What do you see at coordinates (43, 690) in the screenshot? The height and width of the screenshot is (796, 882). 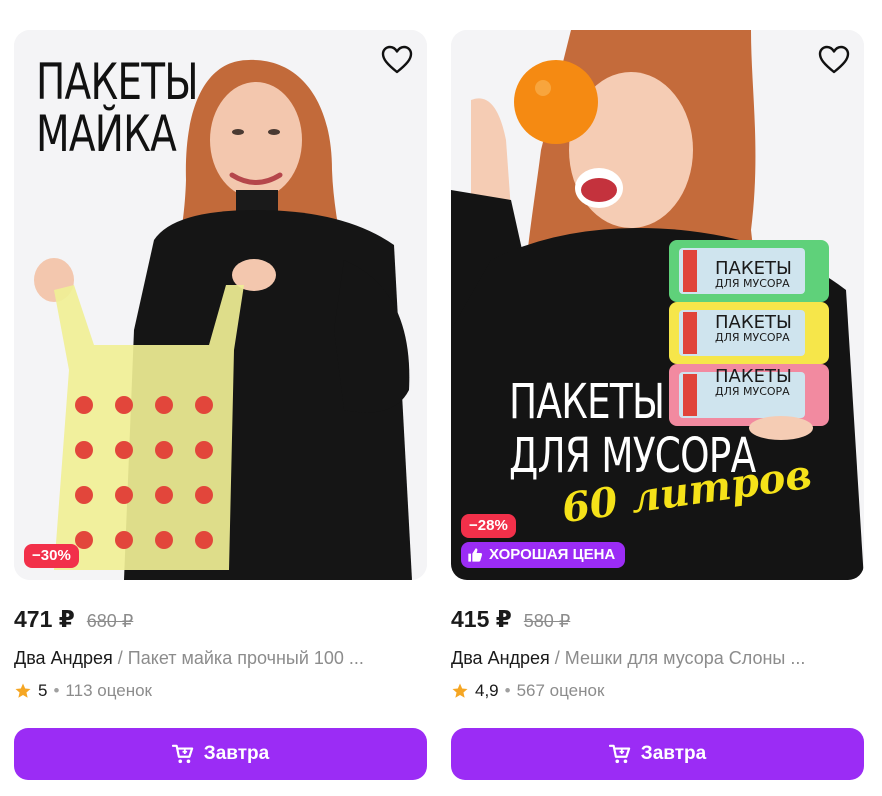 I see `rating-value: 5` at bounding box center [43, 690].